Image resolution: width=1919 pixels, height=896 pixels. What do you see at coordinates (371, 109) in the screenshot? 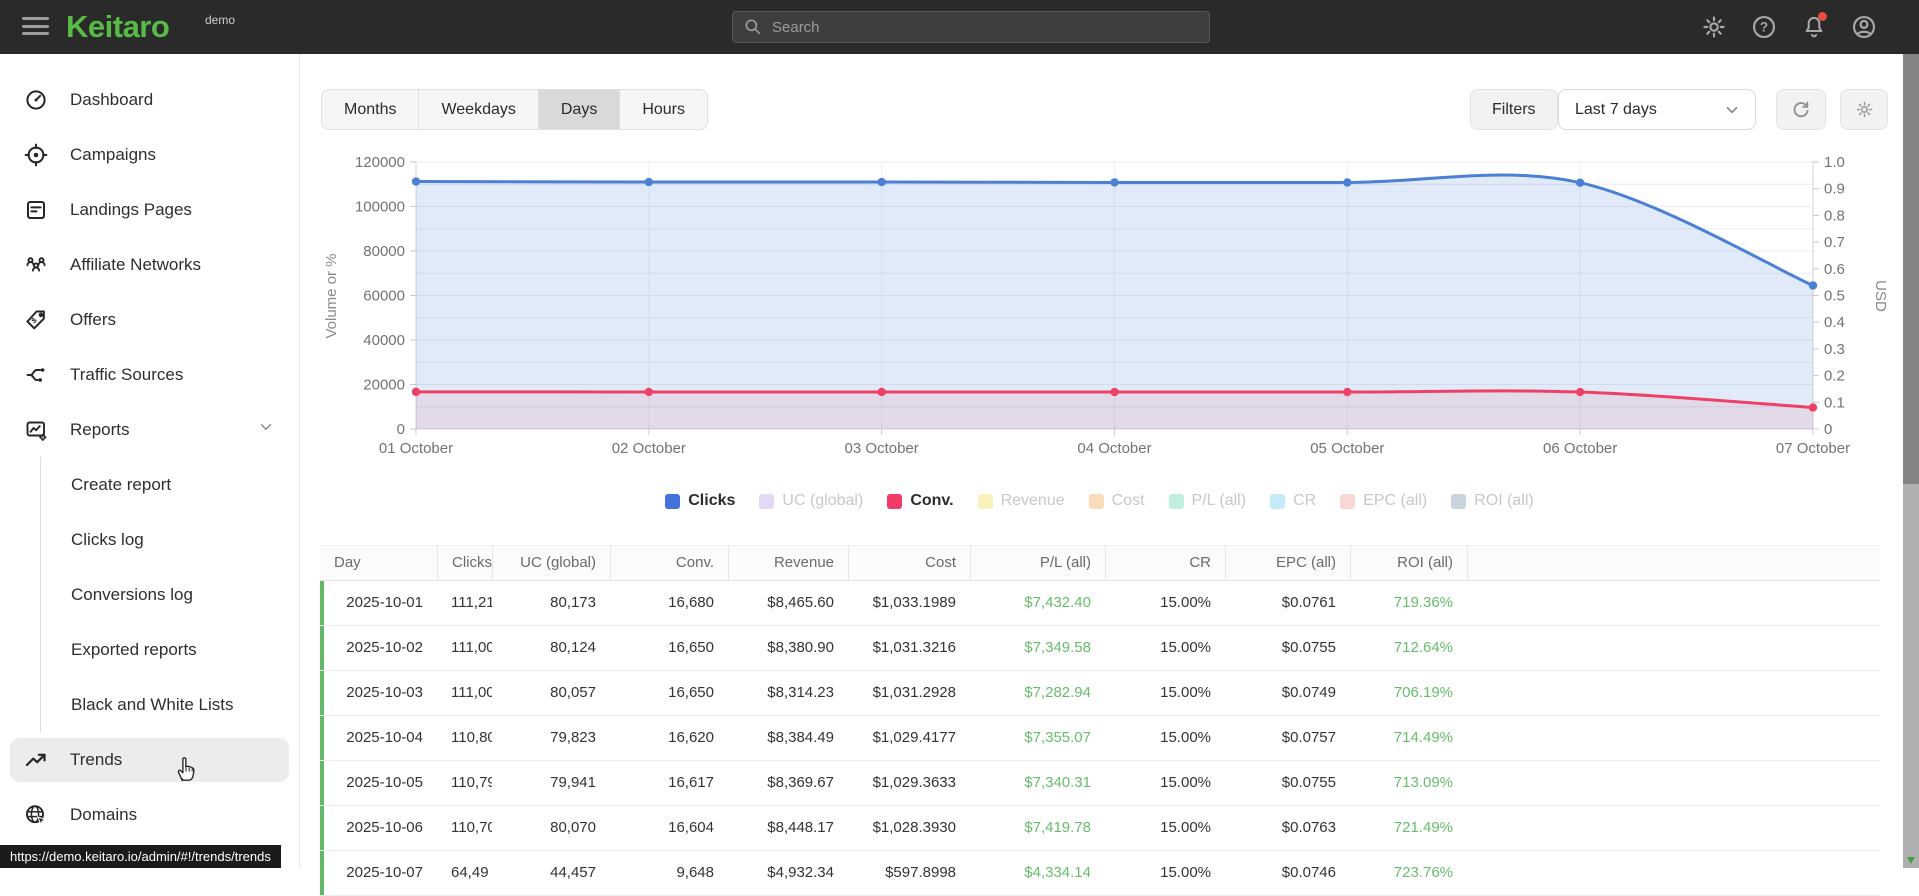
I see `tab-months: Months` at bounding box center [371, 109].